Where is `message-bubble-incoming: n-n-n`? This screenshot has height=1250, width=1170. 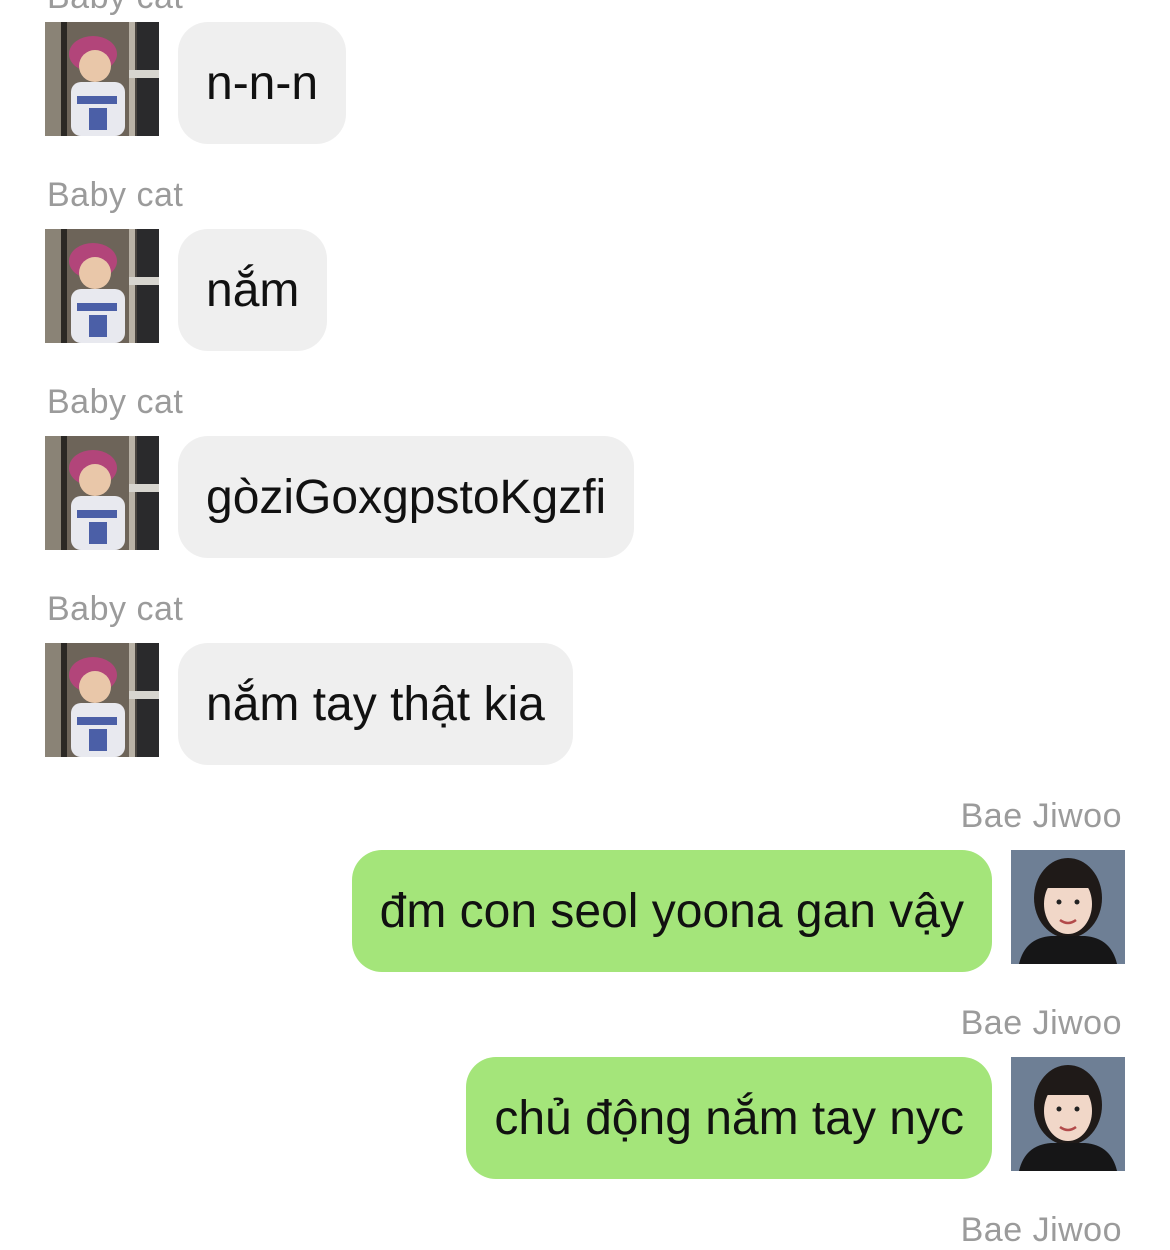 message-bubble-incoming: n-n-n is located at coordinates (262, 83).